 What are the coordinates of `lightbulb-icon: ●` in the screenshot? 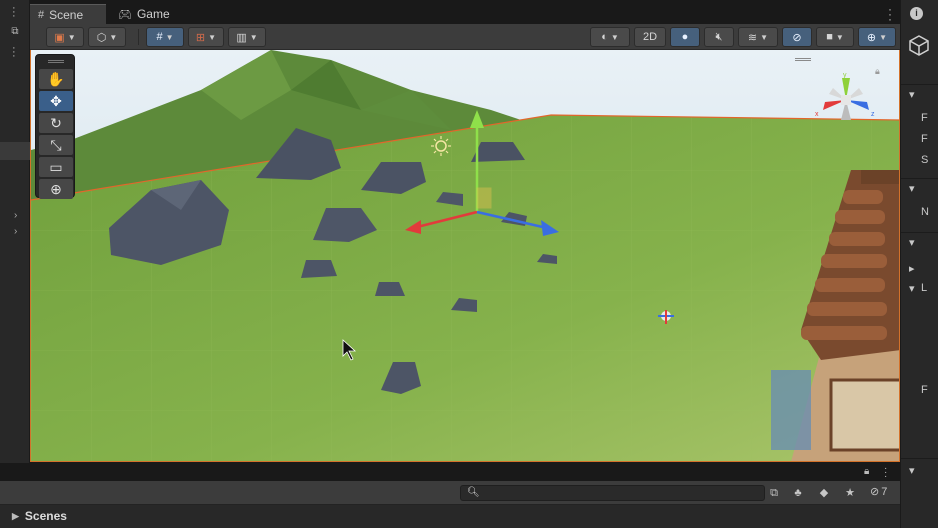 It's located at (685, 37).